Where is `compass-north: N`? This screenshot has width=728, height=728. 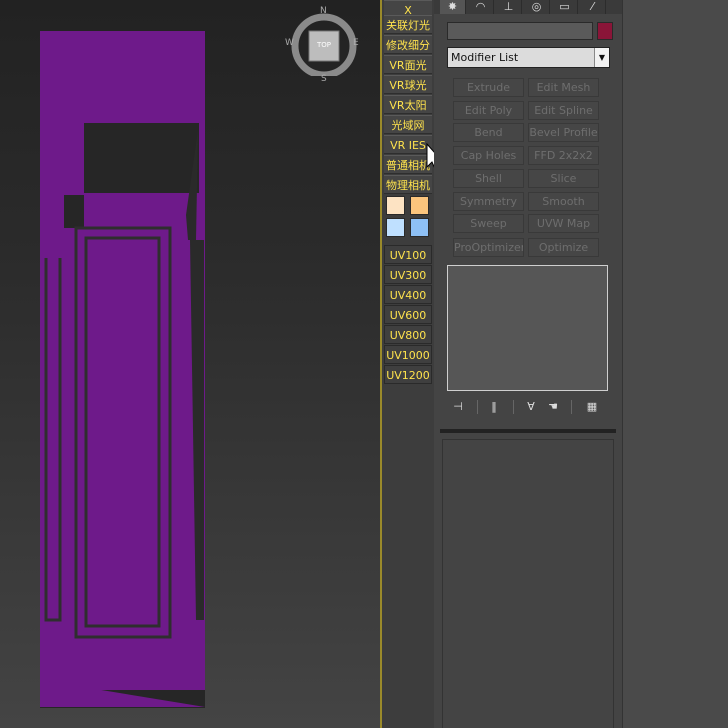
compass-north: N is located at coordinates (323, 11).